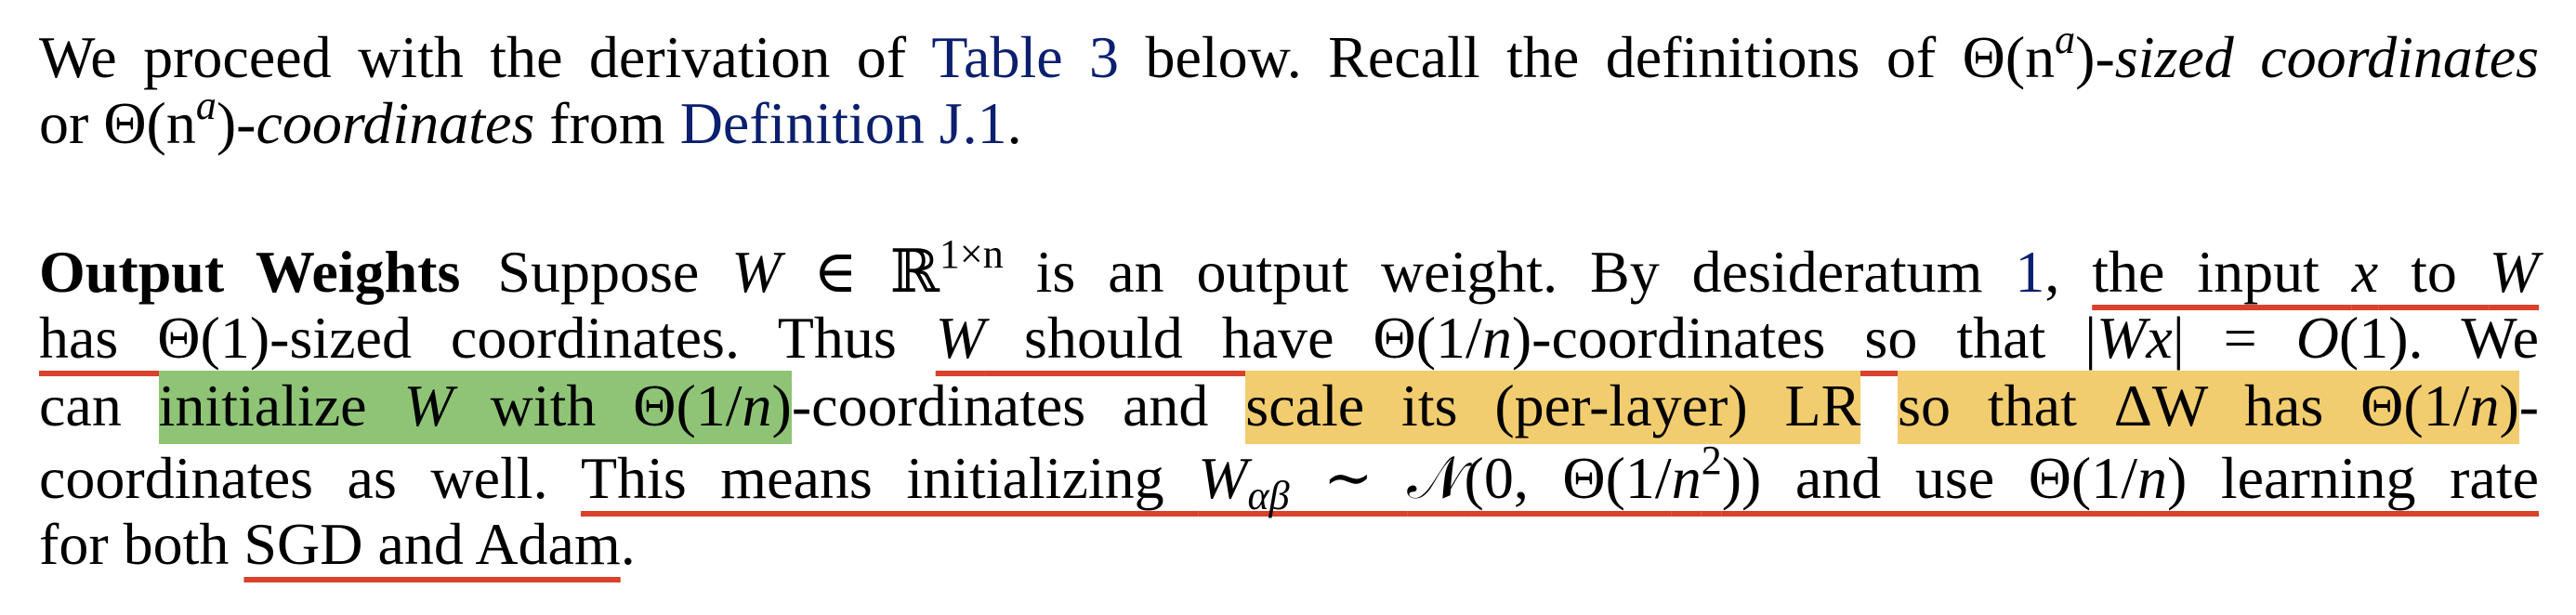 This screenshot has width=2576, height=615. What do you see at coordinates (2029, 272) in the screenshot?
I see `desideratum-1-link: 1` at bounding box center [2029, 272].